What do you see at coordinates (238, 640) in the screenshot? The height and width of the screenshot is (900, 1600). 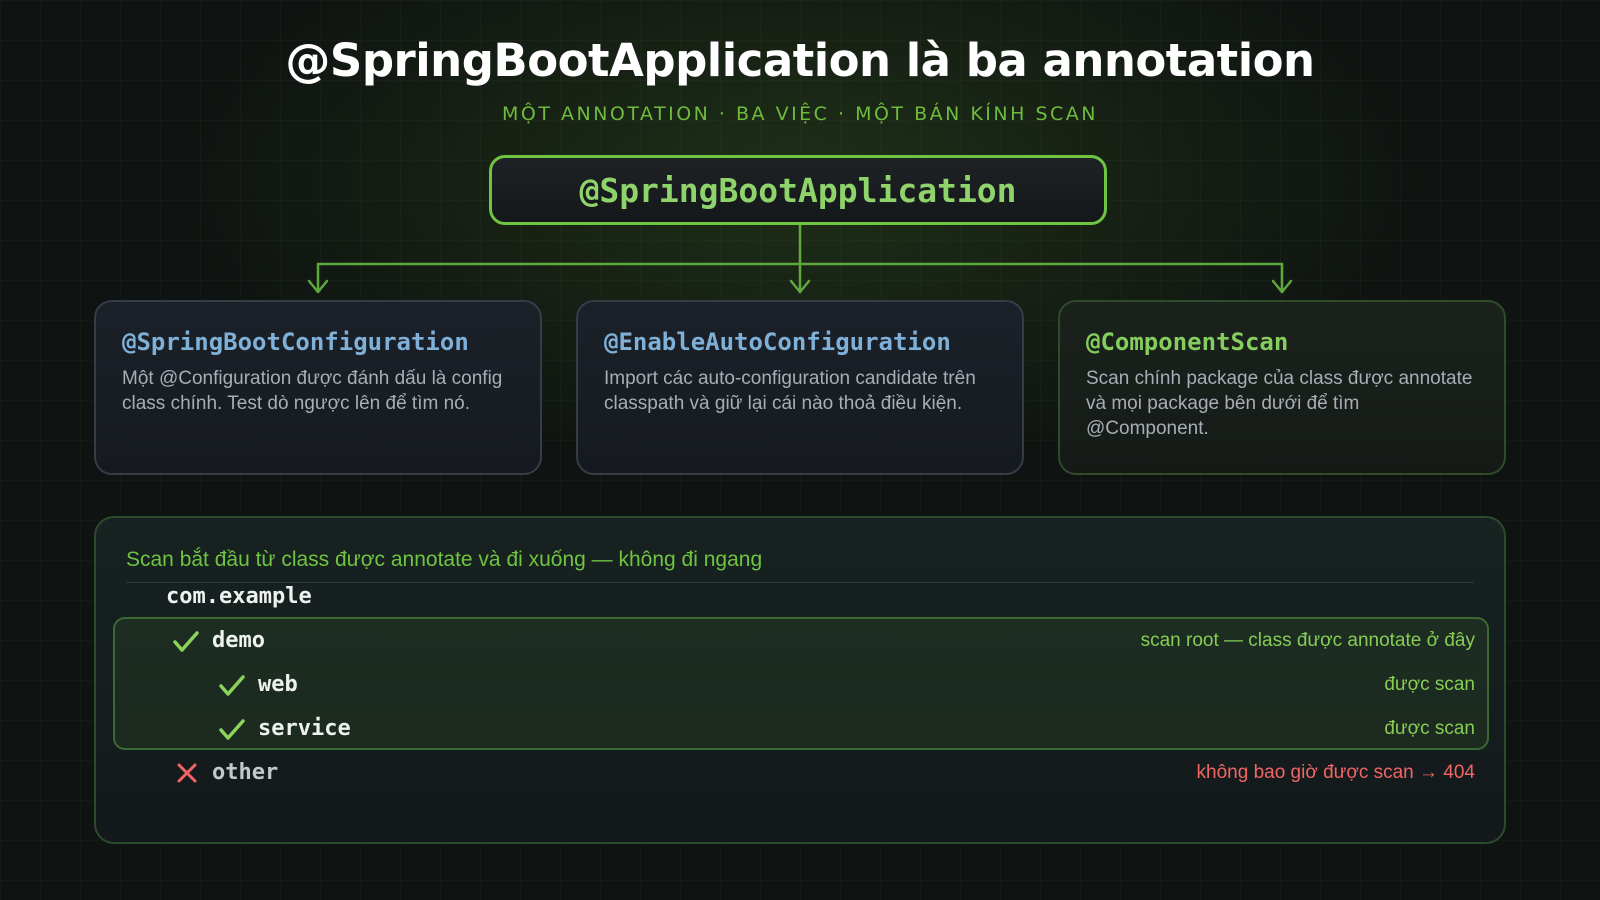 I see `package-demo: demo` at bounding box center [238, 640].